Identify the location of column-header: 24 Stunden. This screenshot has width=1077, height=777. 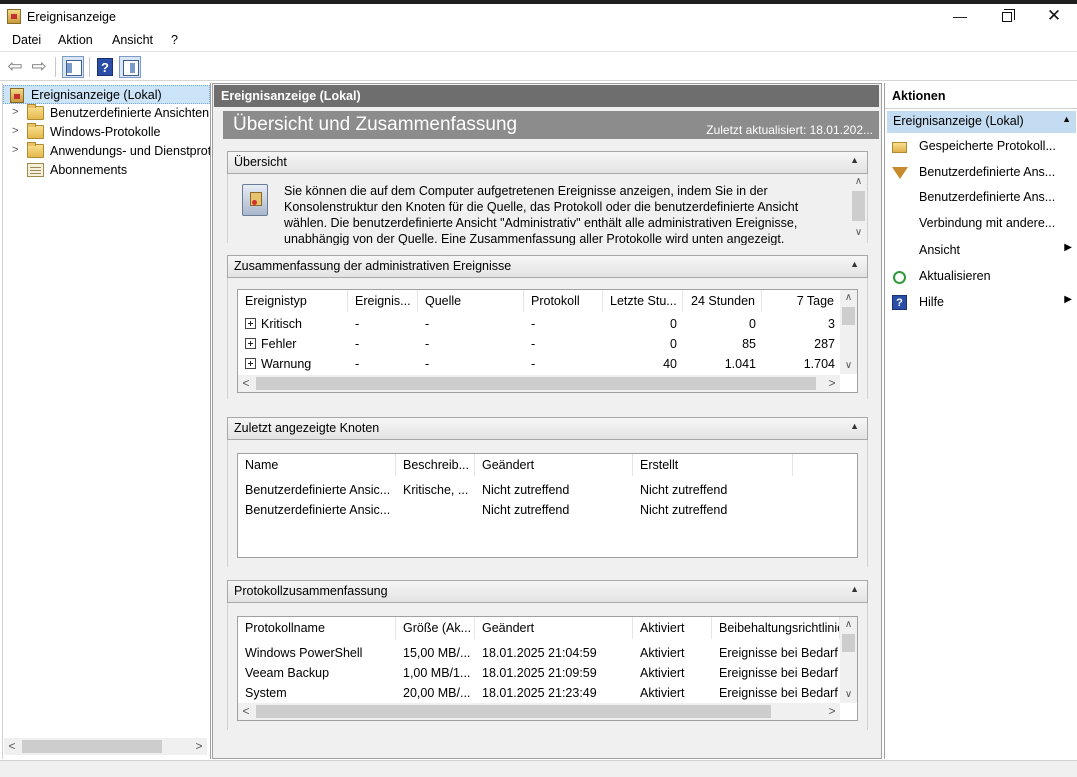
(722, 301).